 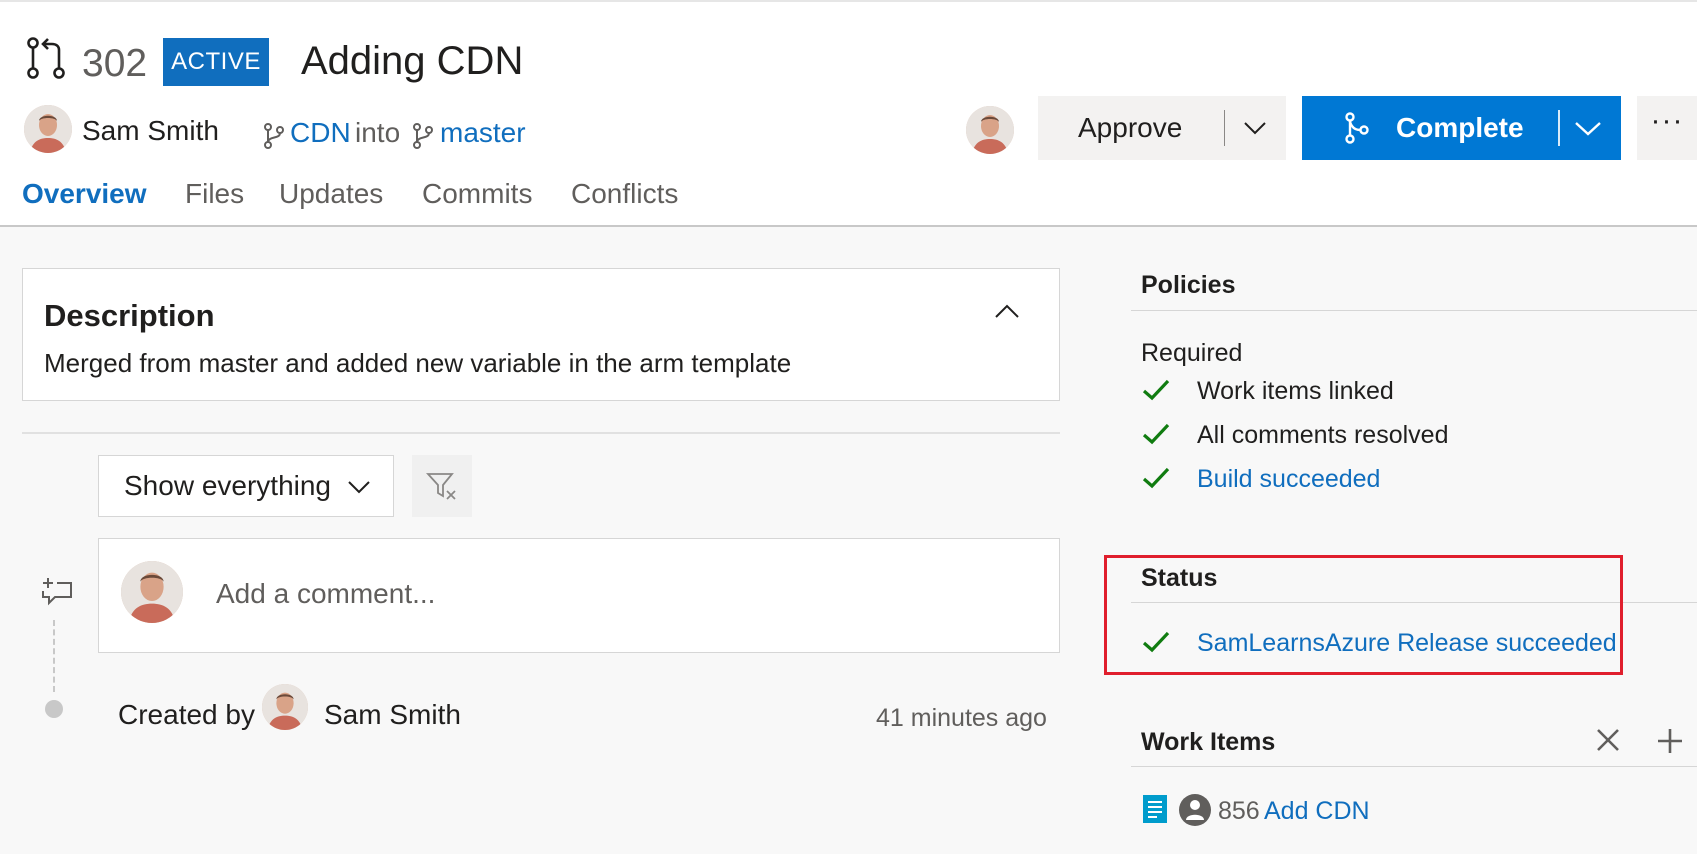 I want to click on author-avatar, so click(x=48, y=129).